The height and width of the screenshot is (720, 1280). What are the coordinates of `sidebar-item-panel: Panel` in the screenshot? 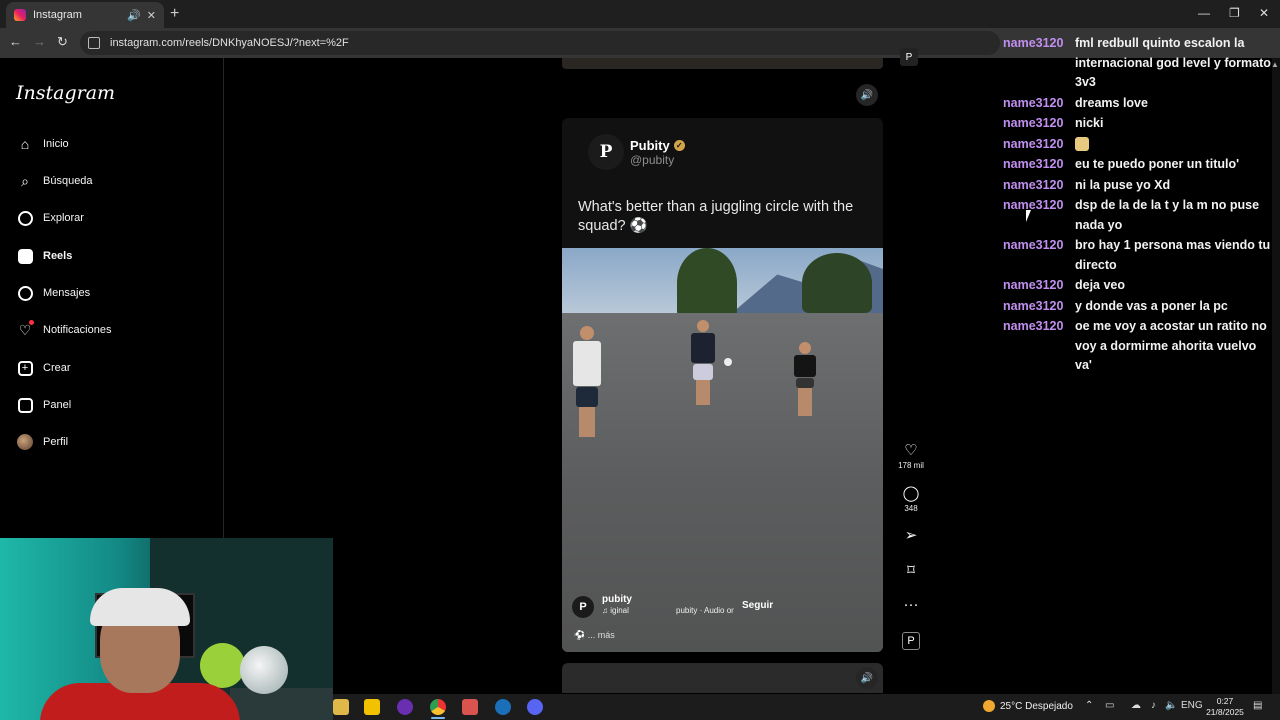 It's located at (43, 405).